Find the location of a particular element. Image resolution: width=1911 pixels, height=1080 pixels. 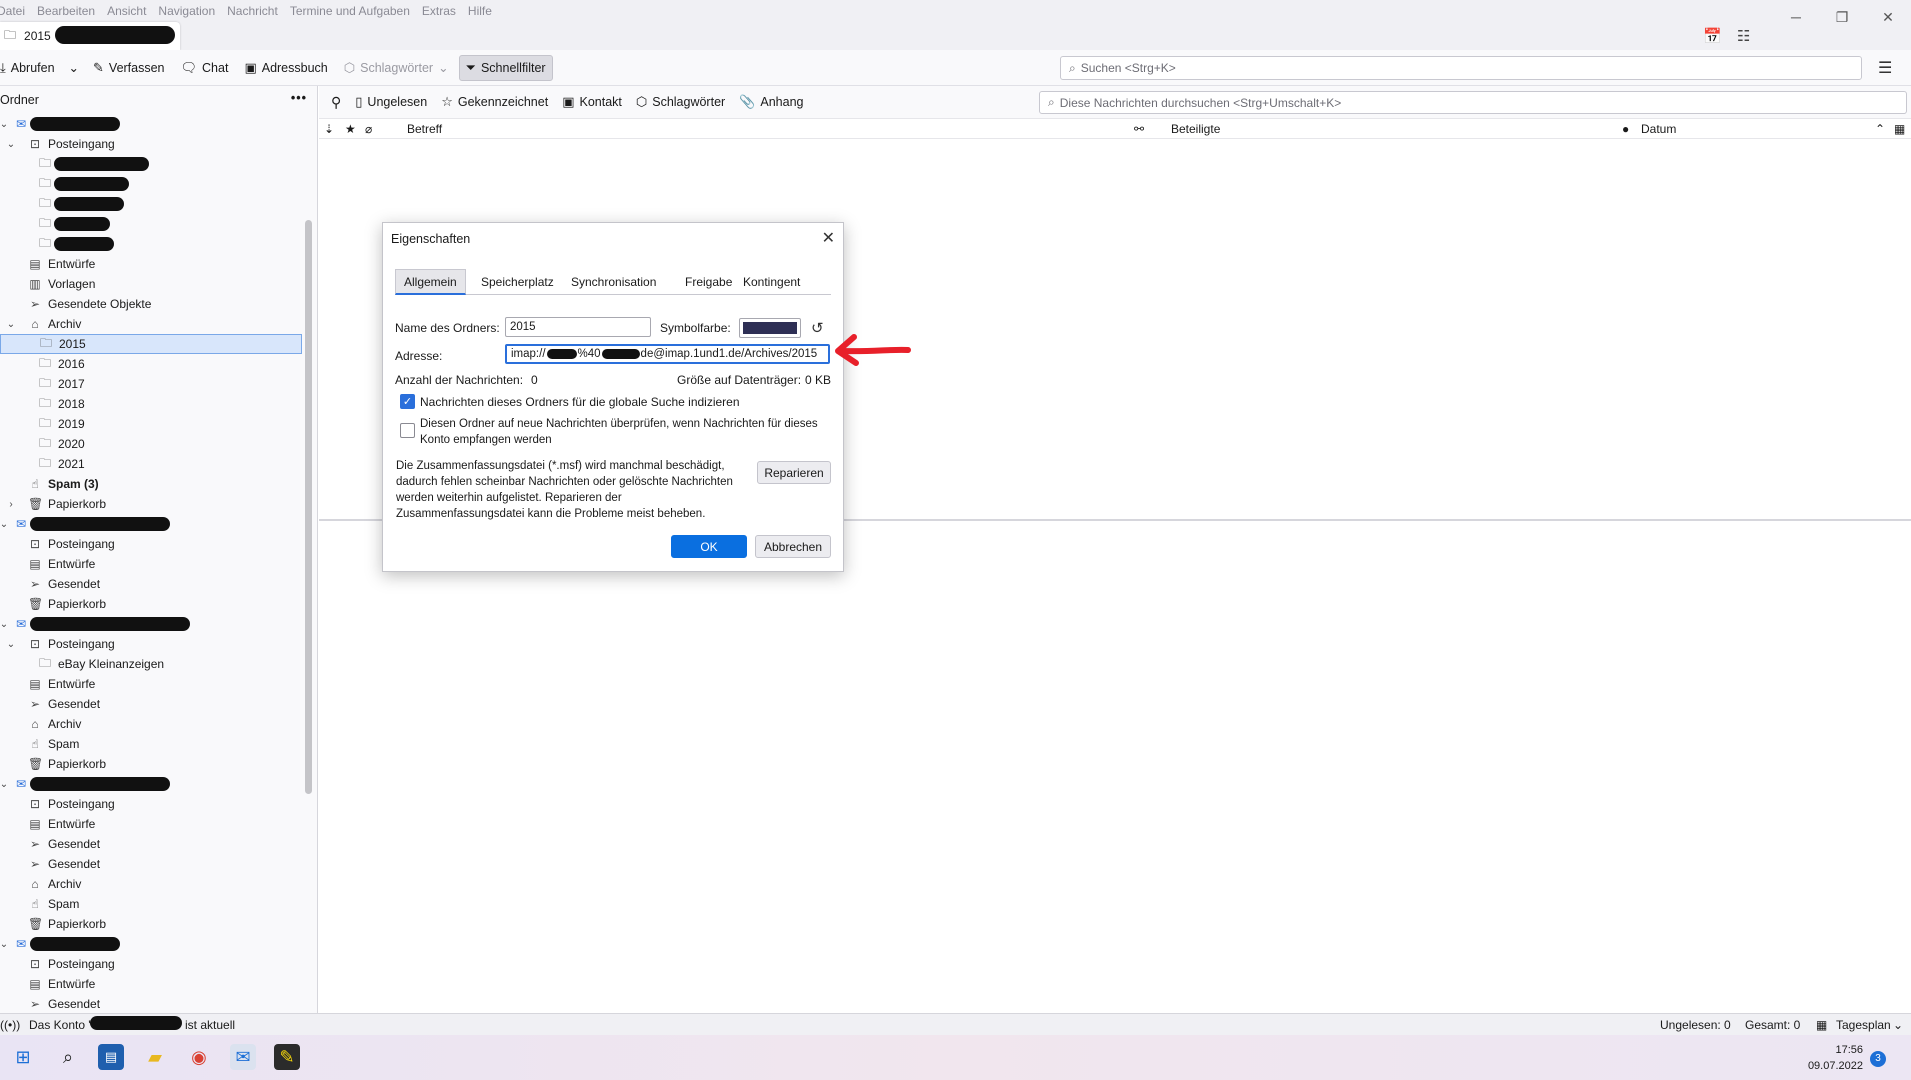

column-subject: Betreff is located at coordinates (424, 129).